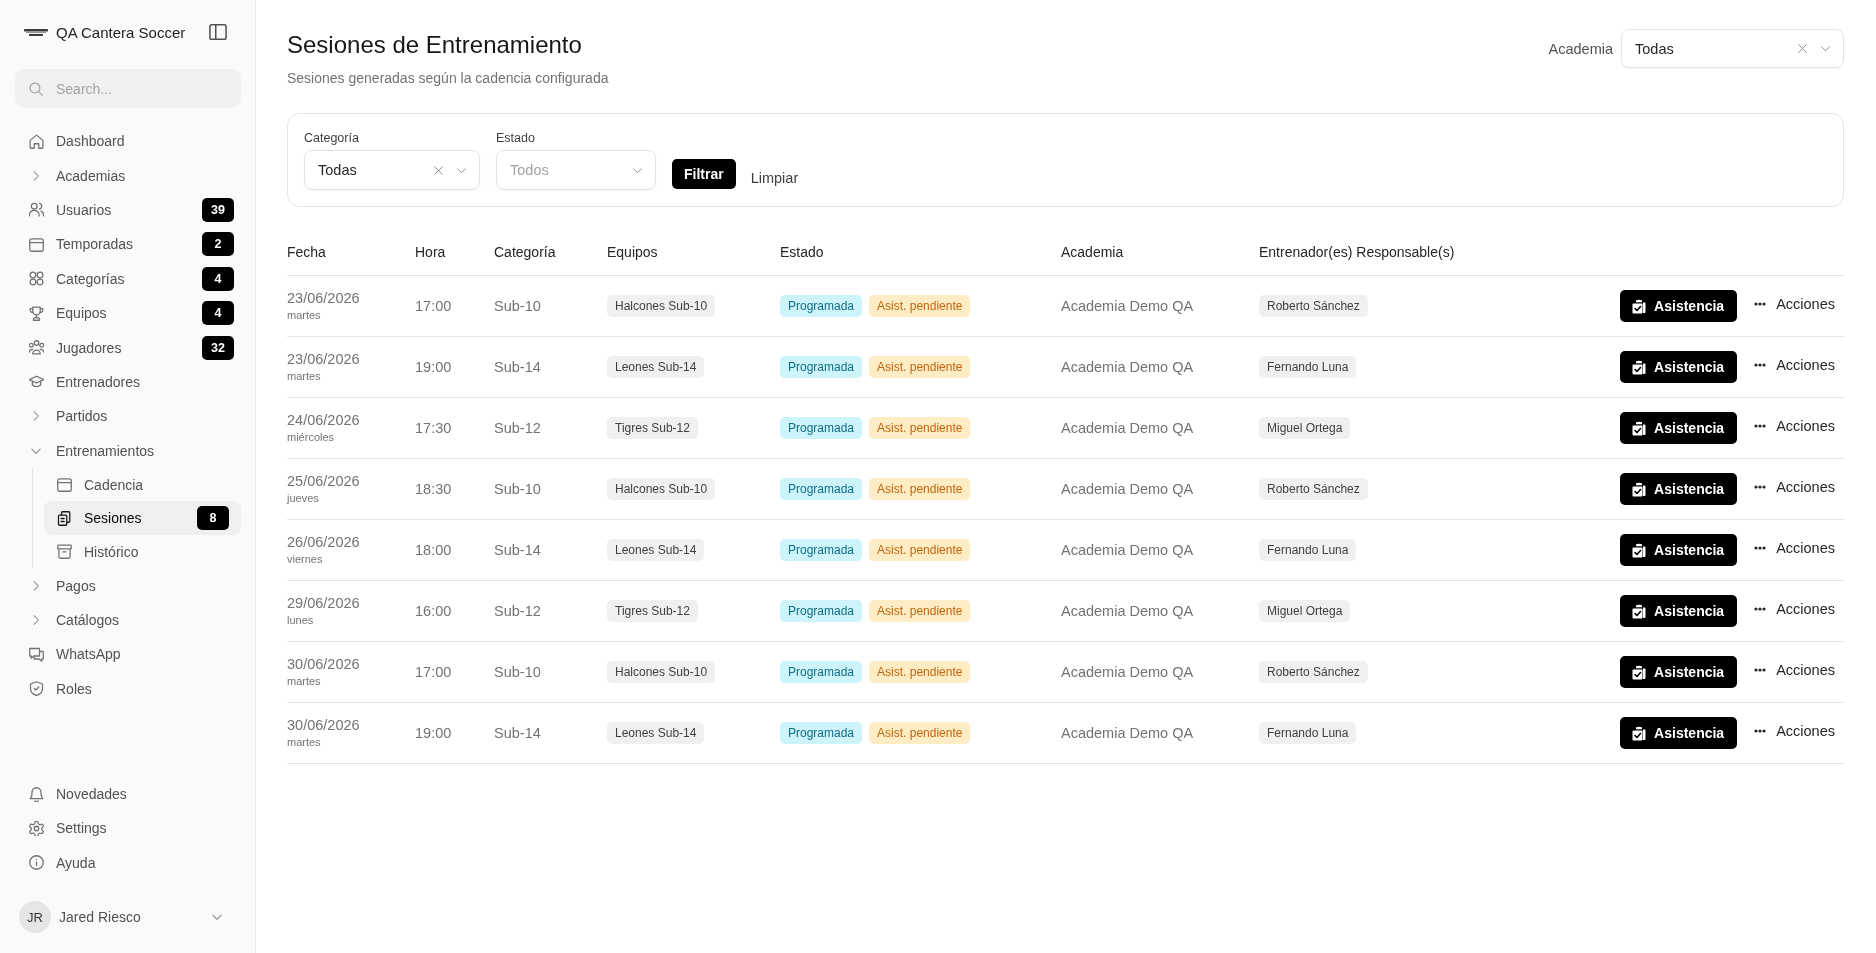  What do you see at coordinates (774, 178) in the screenshot?
I see `clear-link: Limpiar` at bounding box center [774, 178].